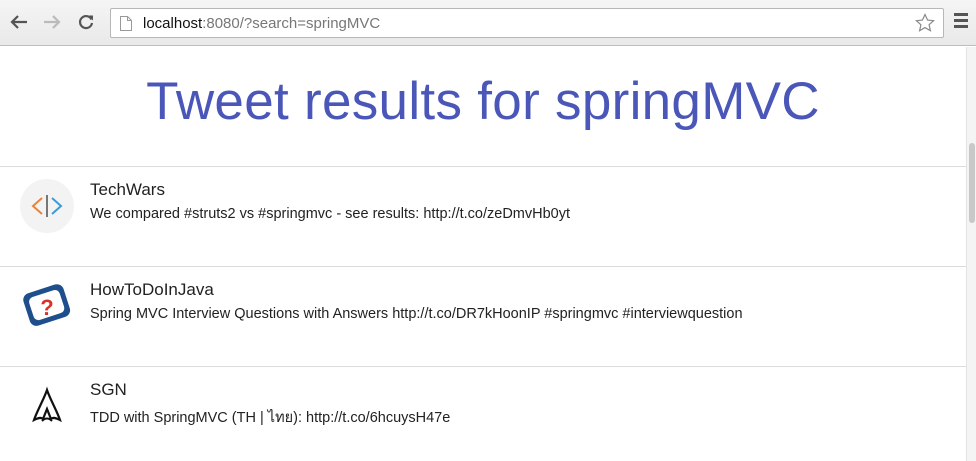  What do you see at coordinates (971, 254) in the screenshot?
I see `scrollbar` at bounding box center [971, 254].